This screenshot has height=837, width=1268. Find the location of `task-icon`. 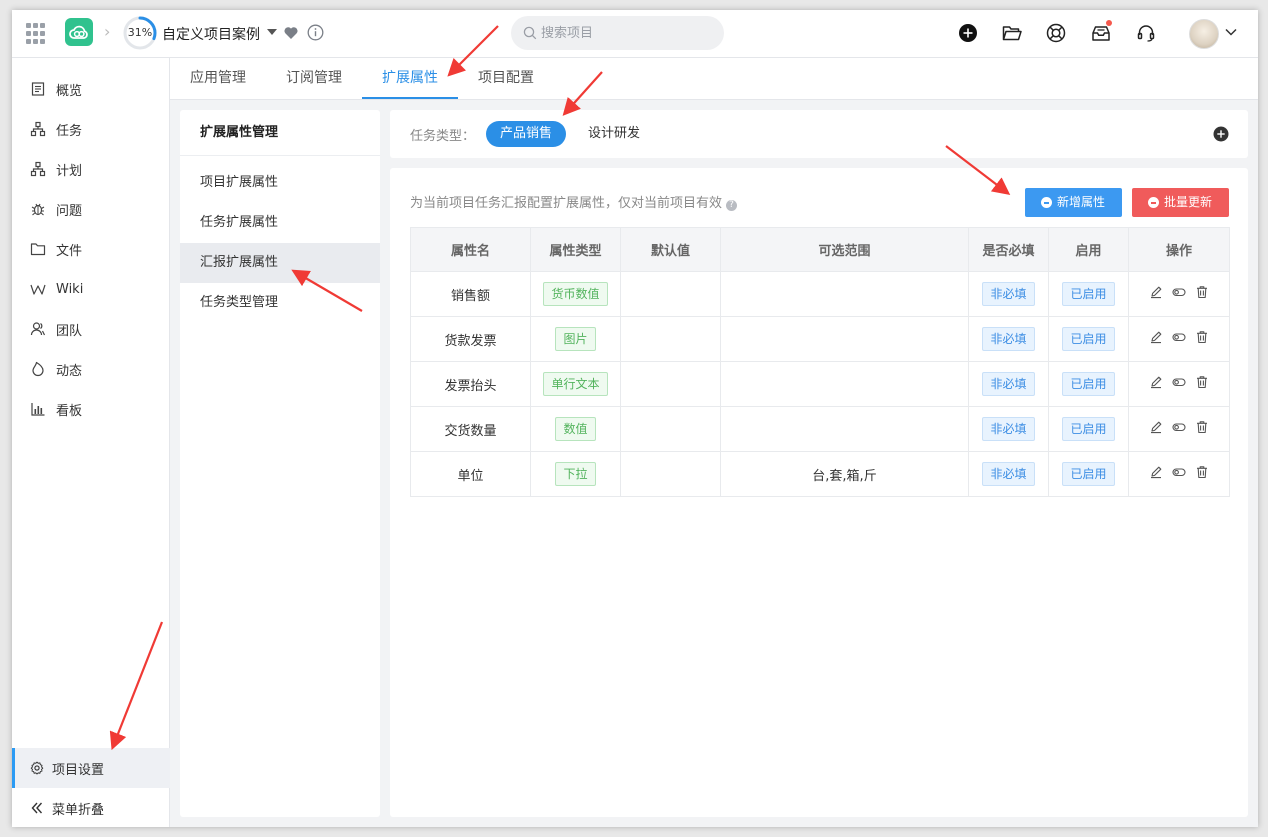

task-icon is located at coordinates (38, 129).